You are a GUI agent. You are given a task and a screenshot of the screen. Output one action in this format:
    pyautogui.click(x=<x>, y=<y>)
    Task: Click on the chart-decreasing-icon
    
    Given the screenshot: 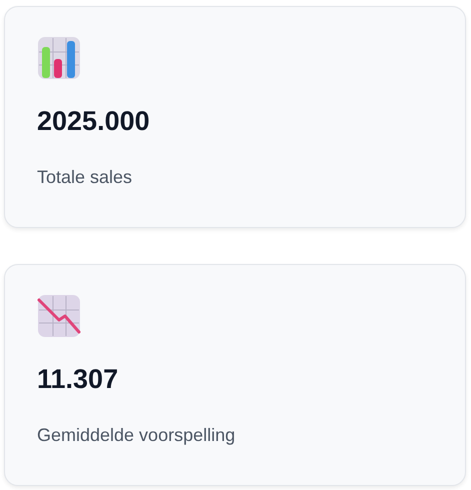 What is the action you would take?
    pyautogui.click(x=59, y=316)
    